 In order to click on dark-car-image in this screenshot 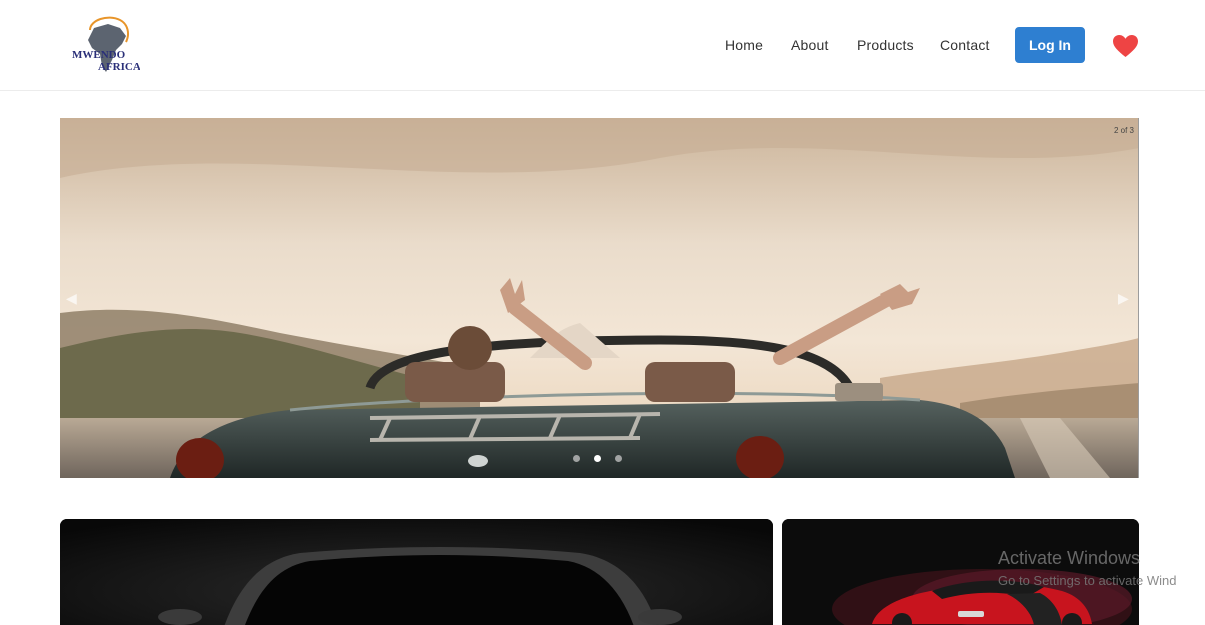, I will do `click(416, 572)`.